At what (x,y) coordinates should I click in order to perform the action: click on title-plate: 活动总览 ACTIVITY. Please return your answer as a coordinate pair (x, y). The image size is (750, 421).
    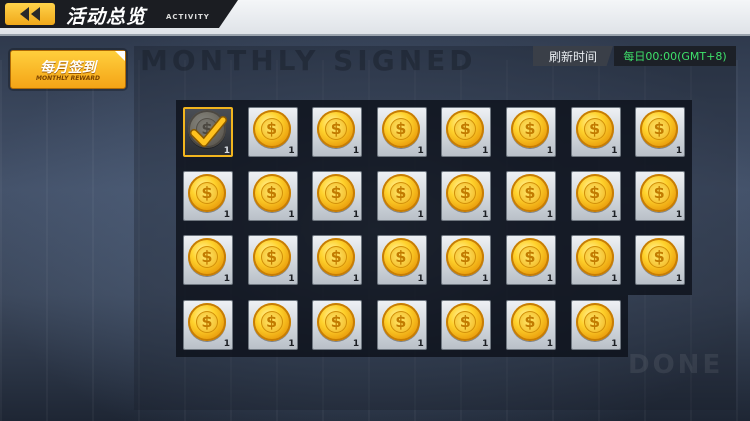
    Looking at the image, I should click on (119, 14).